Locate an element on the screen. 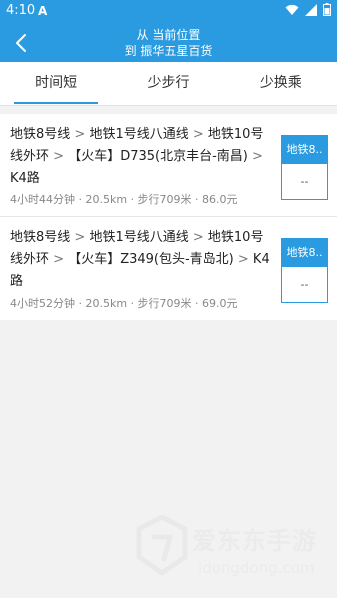  status-icons is located at coordinates (308, 9).